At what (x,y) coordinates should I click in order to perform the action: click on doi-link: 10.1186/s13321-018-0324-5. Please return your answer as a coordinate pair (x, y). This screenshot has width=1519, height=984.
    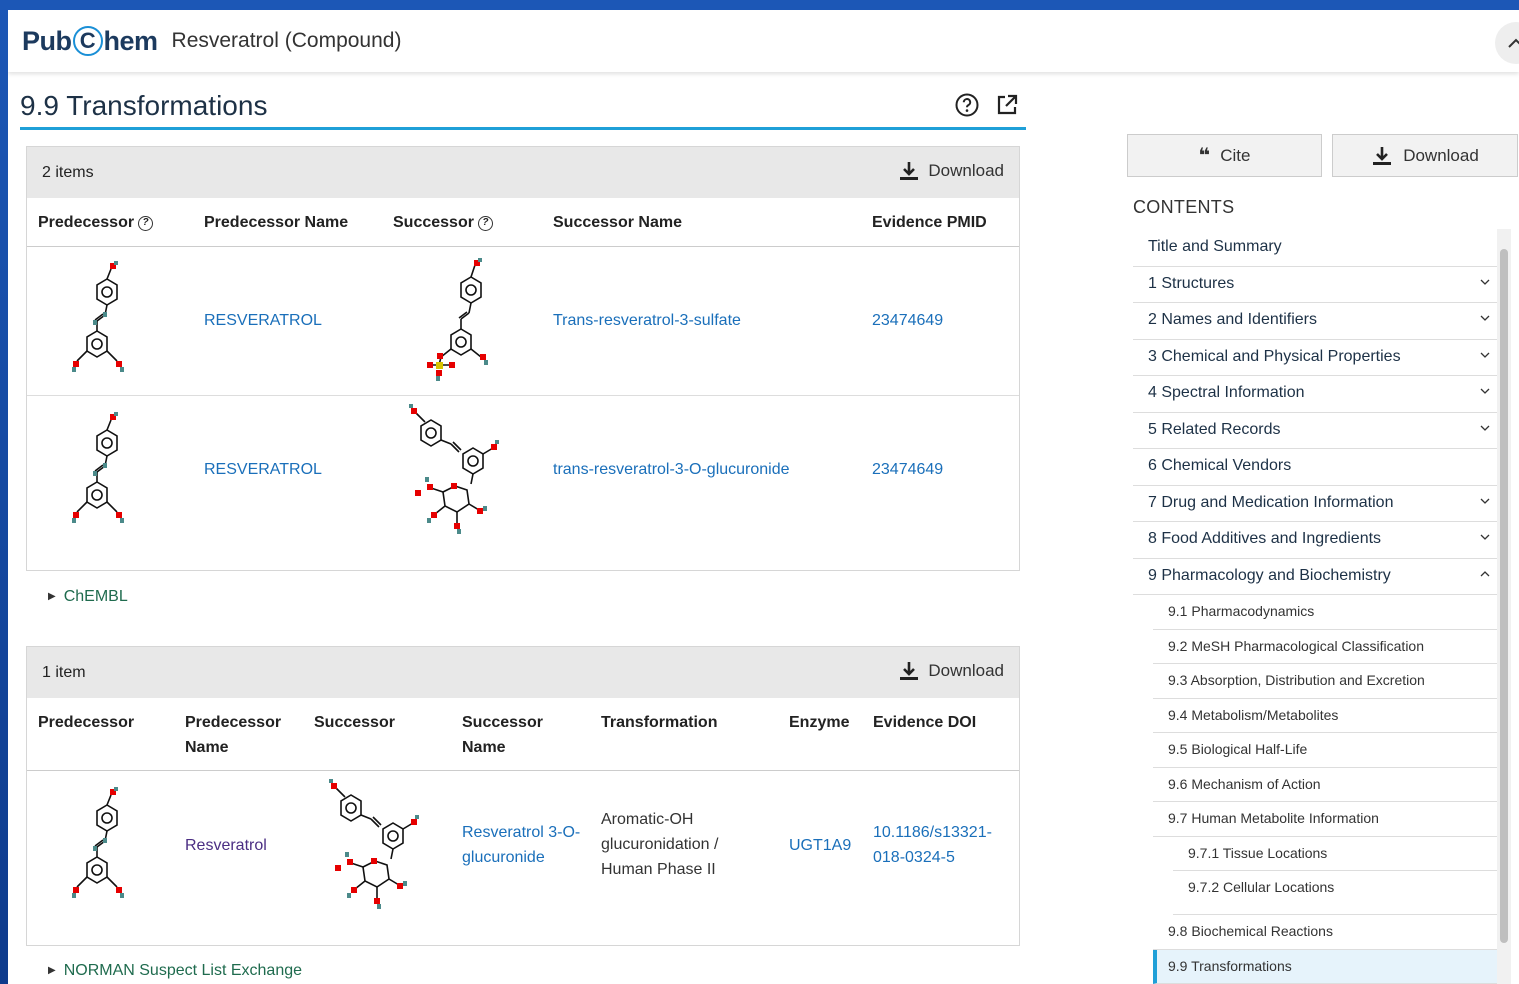
    Looking at the image, I should click on (940, 845).